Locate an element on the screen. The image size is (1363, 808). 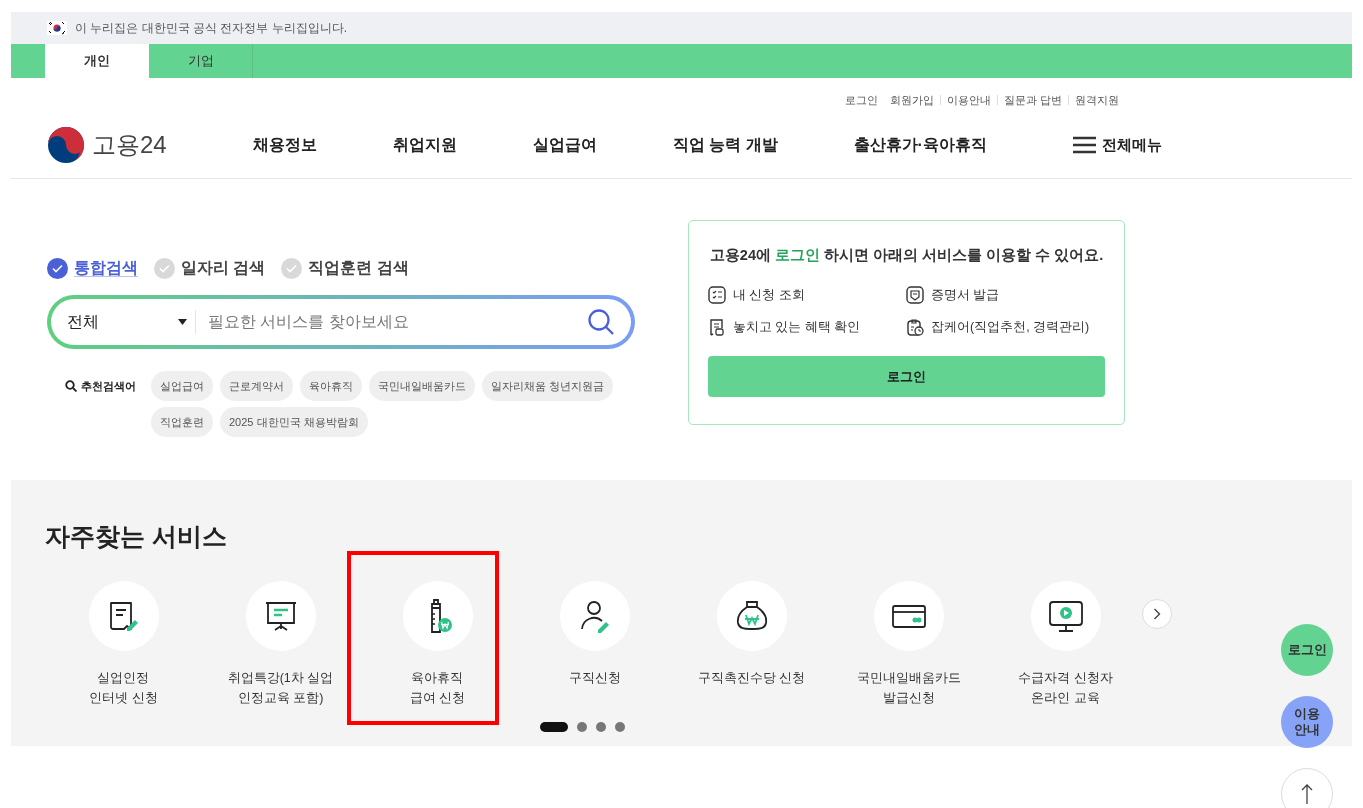
keyword-chip: 국민내일배움카드 is located at coordinates (422, 386).